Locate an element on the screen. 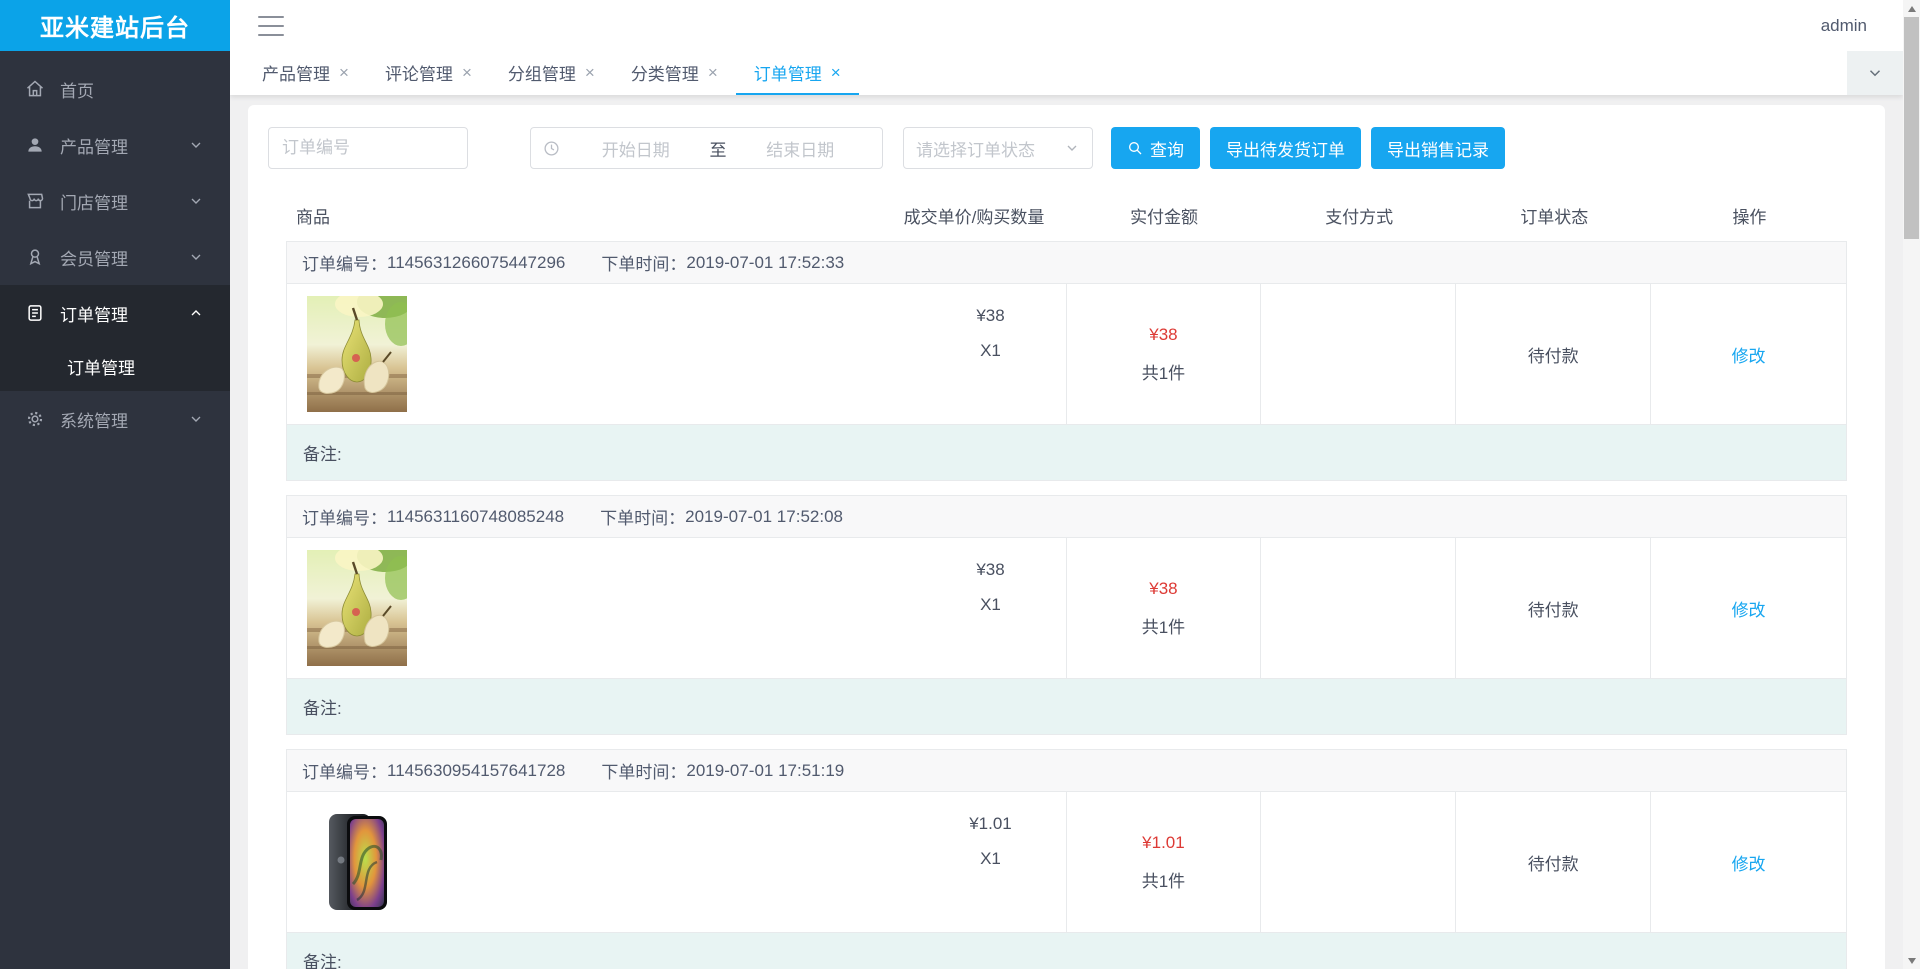 The height and width of the screenshot is (969, 1920). date-start-placeholder: 开始日期 is located at coordinates (635, 150).